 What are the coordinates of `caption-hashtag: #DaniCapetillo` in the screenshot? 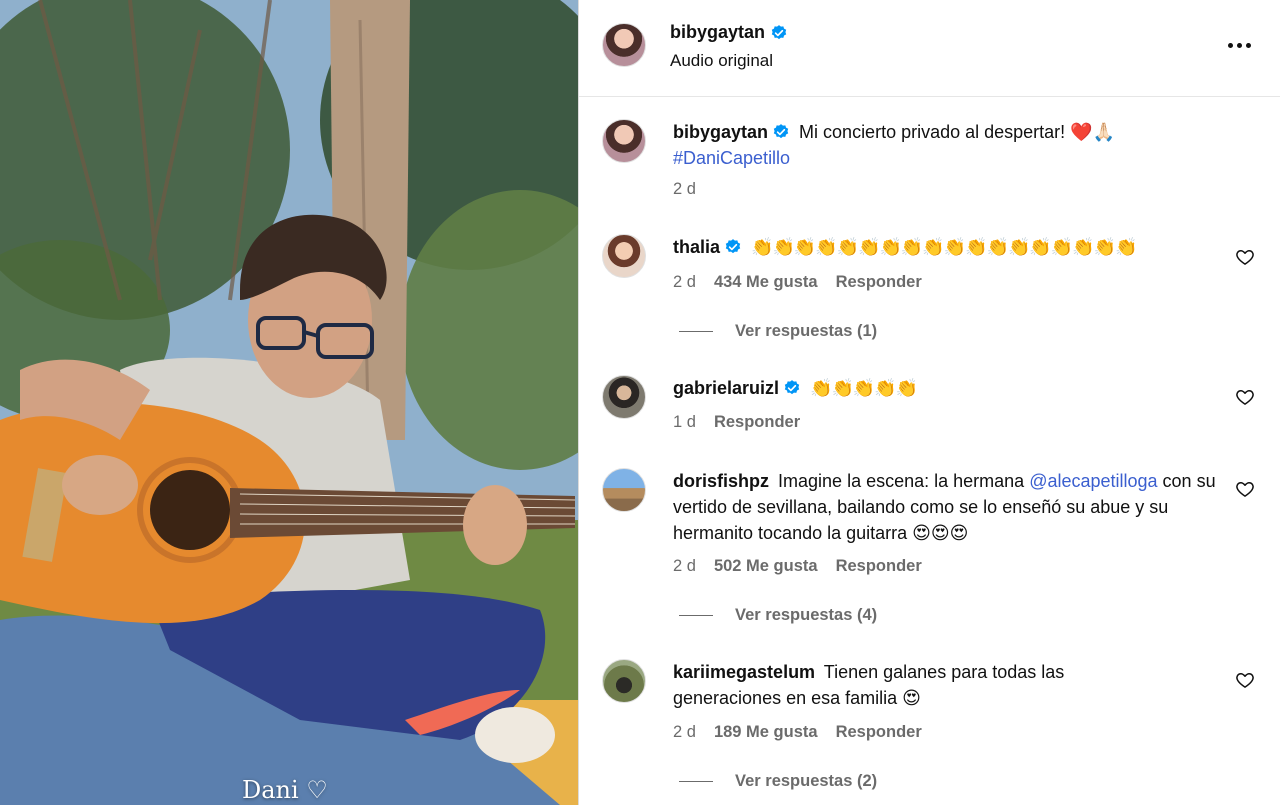 It's located at (731, 158).